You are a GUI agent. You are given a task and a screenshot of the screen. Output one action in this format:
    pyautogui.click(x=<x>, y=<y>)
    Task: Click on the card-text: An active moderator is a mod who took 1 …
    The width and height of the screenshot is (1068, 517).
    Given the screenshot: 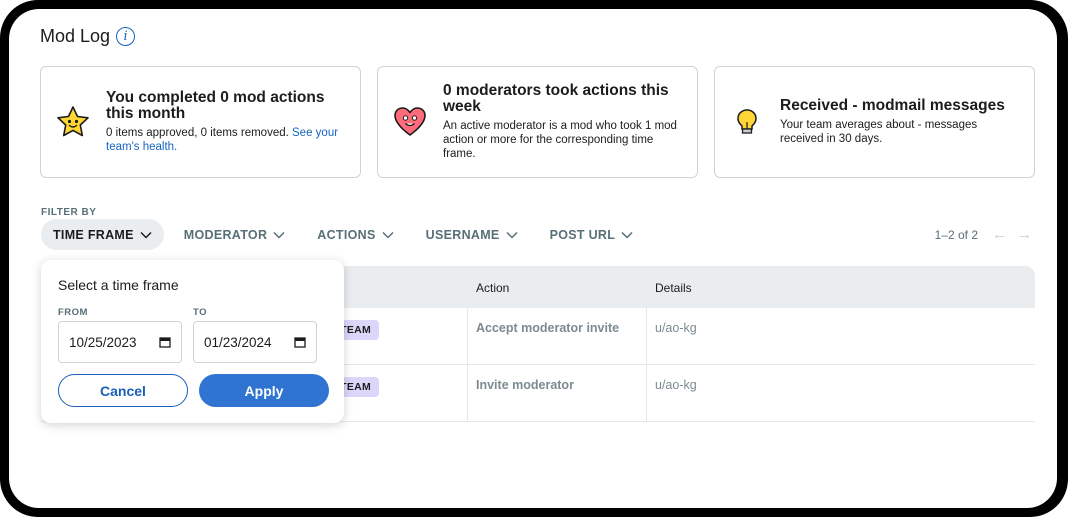 What is the action you would take?
    pyautogui.click(x=560, y=140)
    